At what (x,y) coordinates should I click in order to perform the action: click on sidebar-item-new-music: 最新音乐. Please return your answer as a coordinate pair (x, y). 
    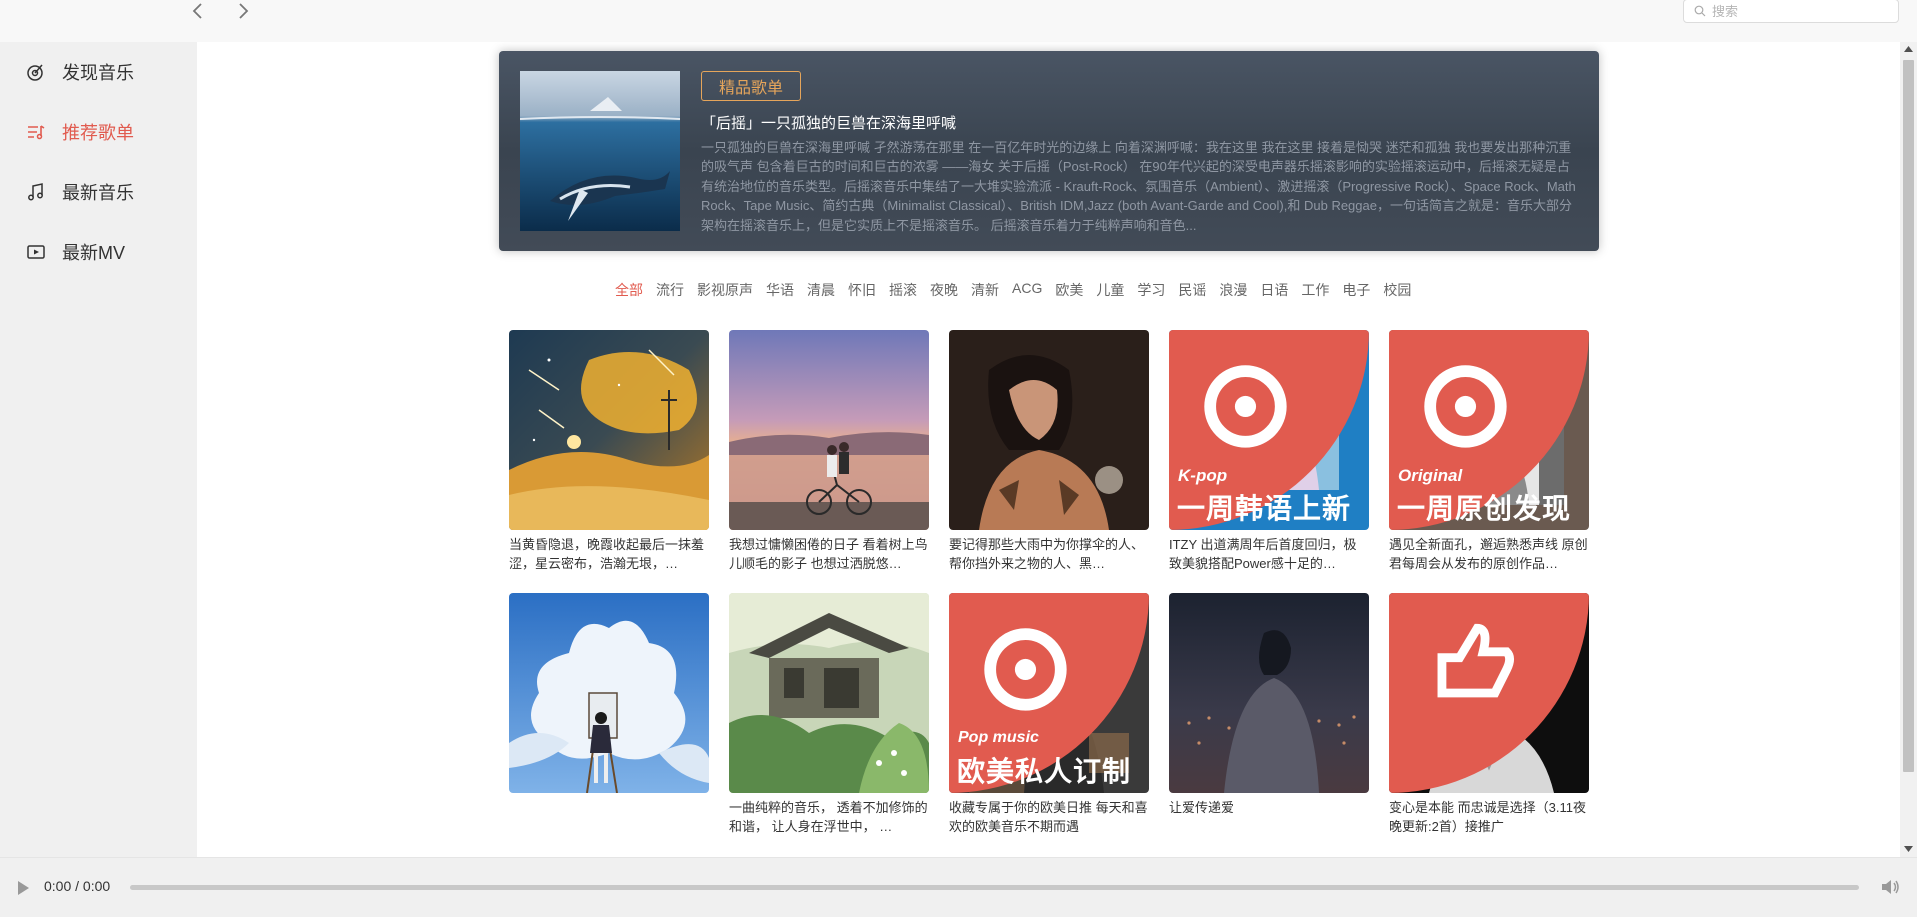
    Looking at the image, I should click on (98, 192).